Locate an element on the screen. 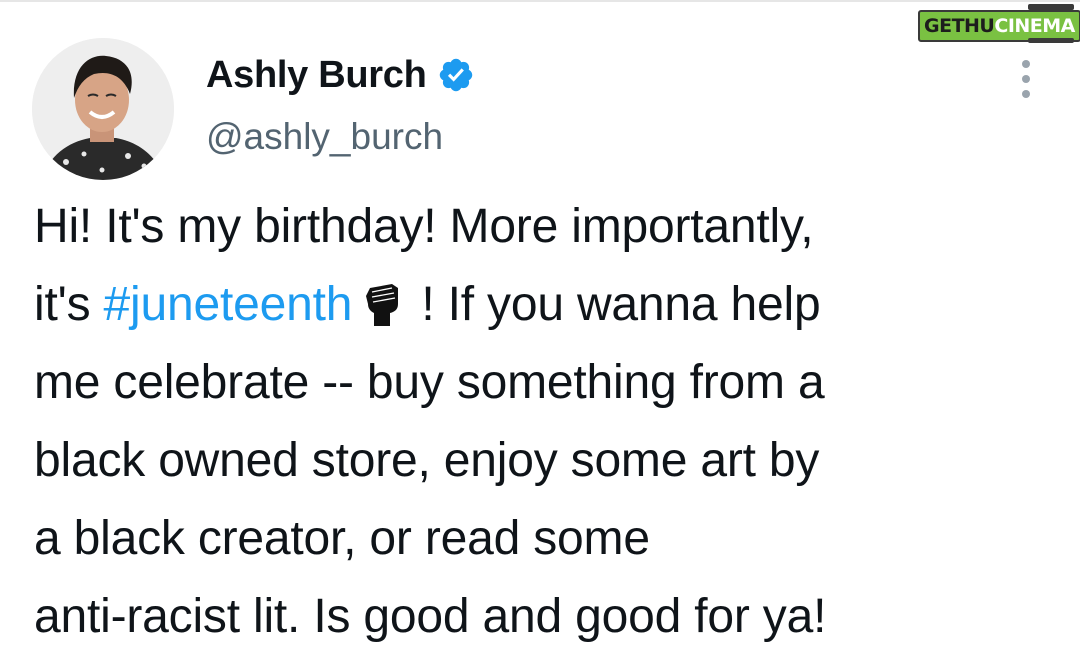  author-handle: @ashly_burch is located at coordinates (324, 137).